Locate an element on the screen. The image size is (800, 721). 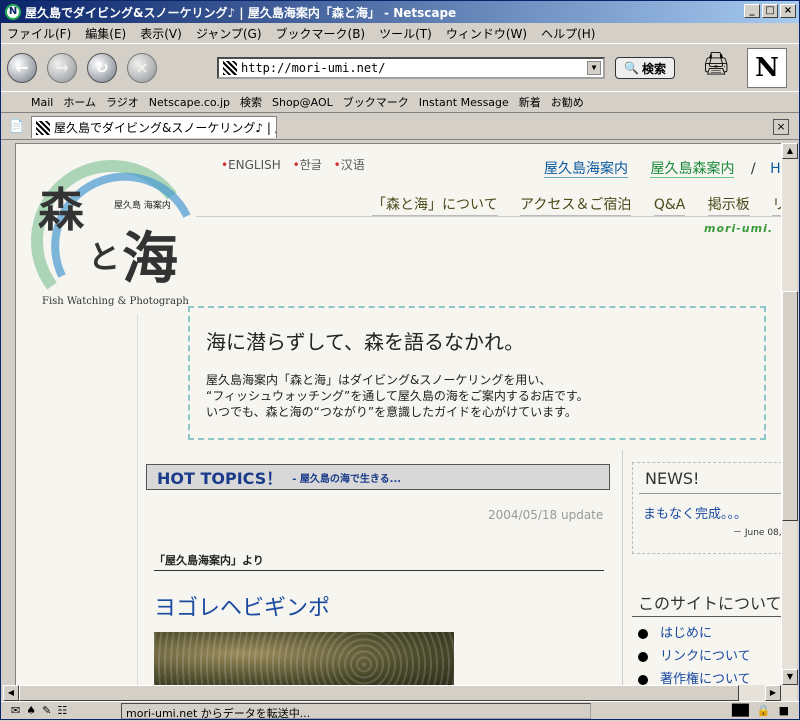
url-dropdown-icon: ▼ is located at coordinates (594, 68).